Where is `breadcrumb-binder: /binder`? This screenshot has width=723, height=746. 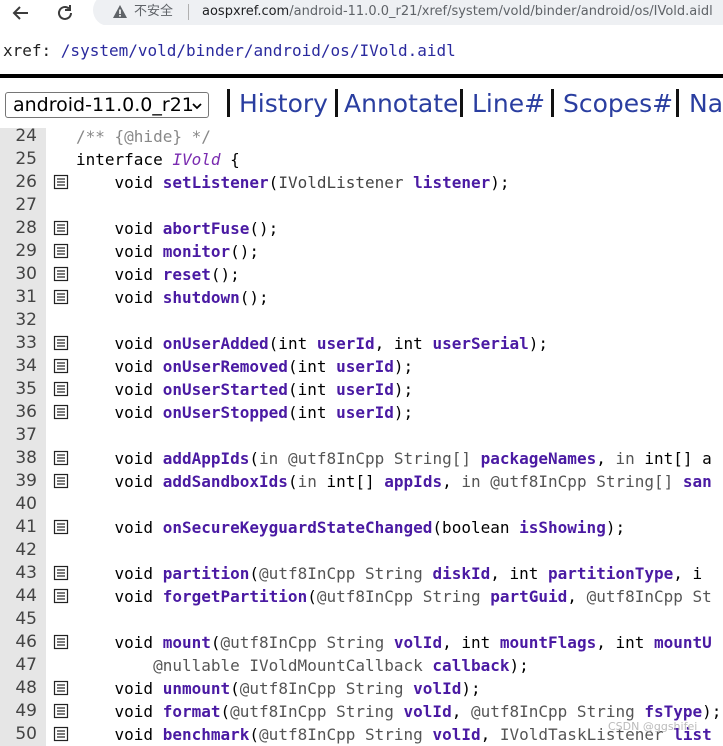
breadcrumb-binder: /binder is located at coordinates (209, 50).